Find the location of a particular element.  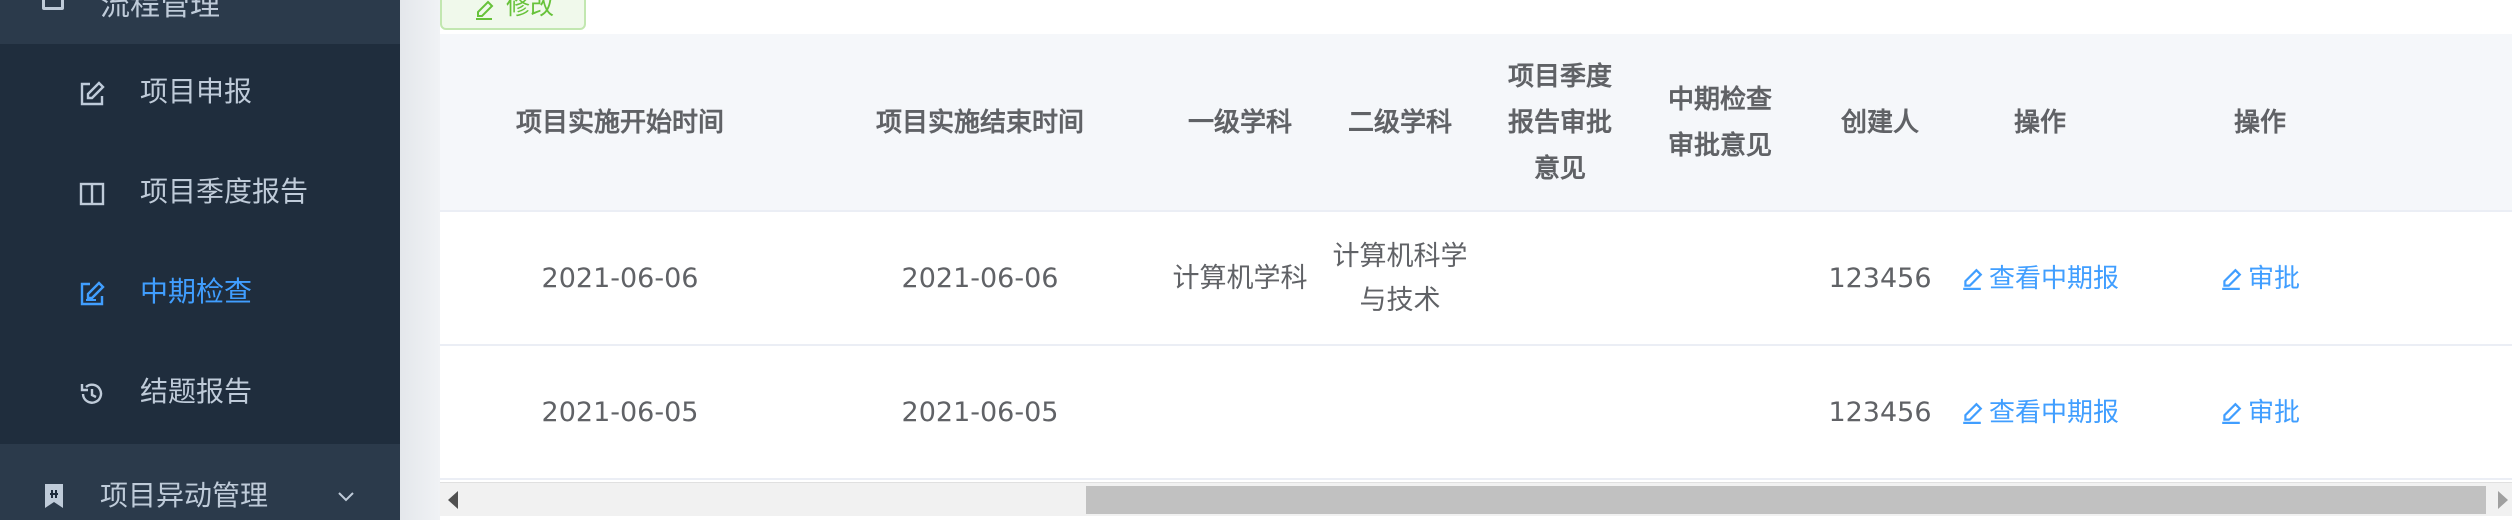

sidebar-item-label: 结题报告 is located at coordinates (196, 391).